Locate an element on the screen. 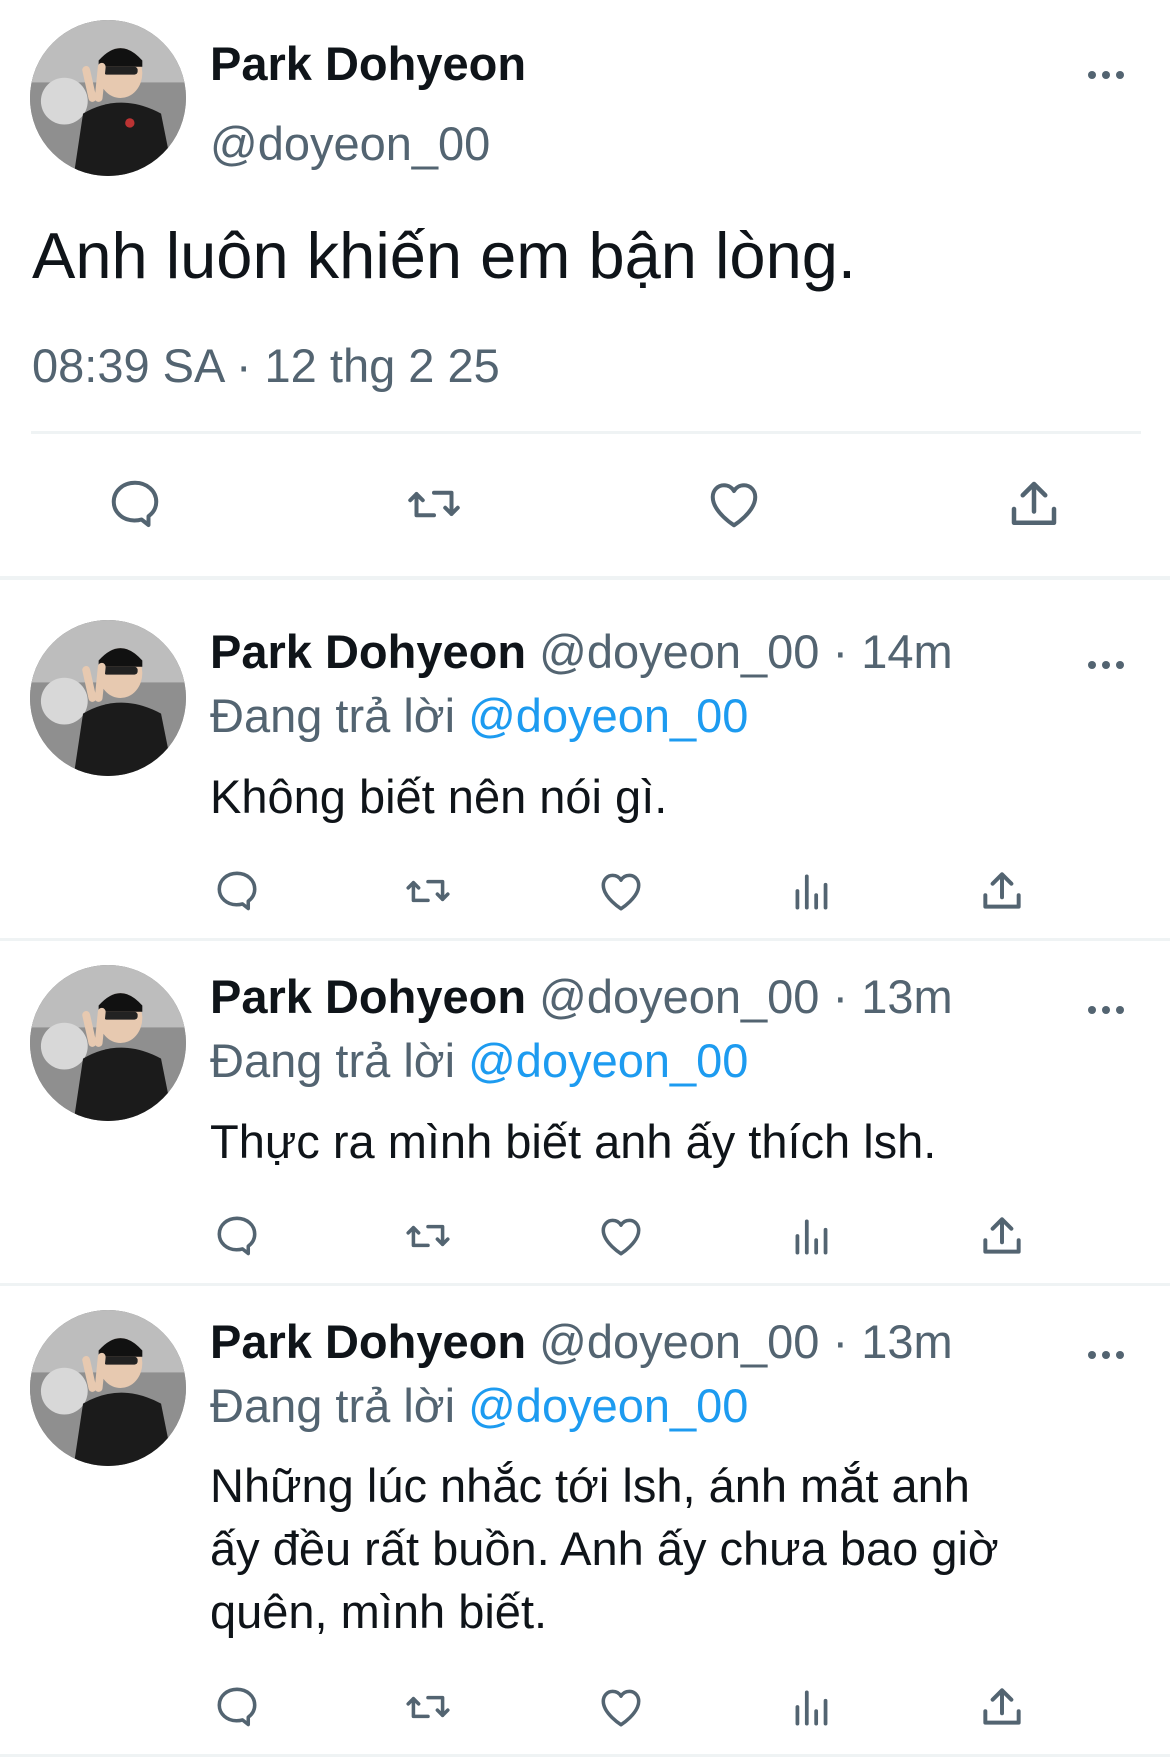  reply-text: Thực ra mình biết anh ấy thích lsh. is located at coordinates (573, 1141).